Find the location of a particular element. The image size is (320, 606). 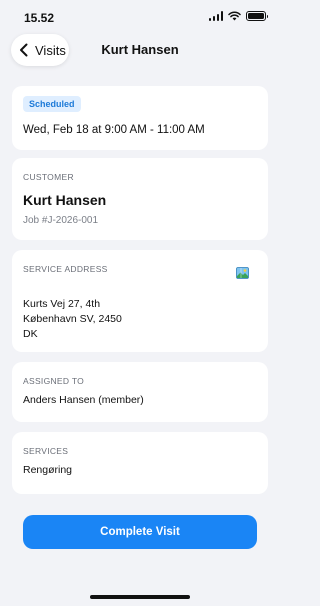

address-line-3: DK is located at coordinates (30, 334).